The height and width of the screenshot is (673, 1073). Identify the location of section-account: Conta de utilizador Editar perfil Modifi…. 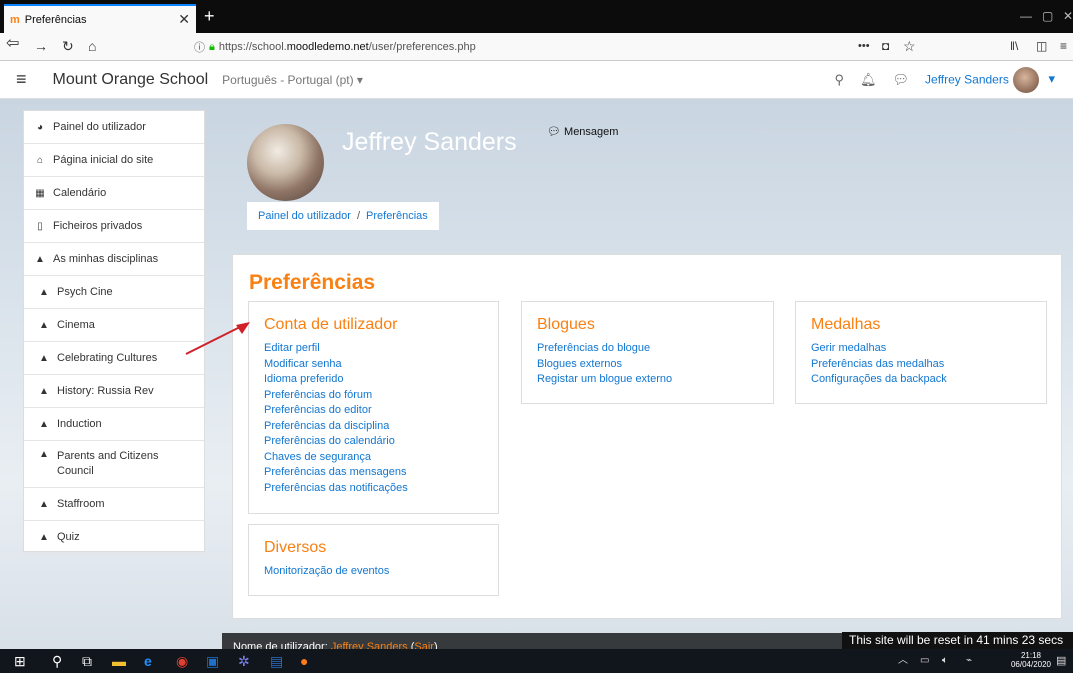
(373, 407).